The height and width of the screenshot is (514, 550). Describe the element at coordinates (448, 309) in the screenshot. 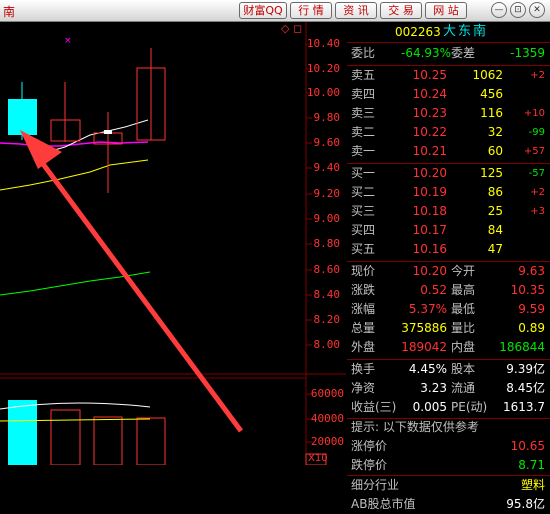

I see `stat-row-pct: 涨幅 5.37% 最低 9.59` at that location.